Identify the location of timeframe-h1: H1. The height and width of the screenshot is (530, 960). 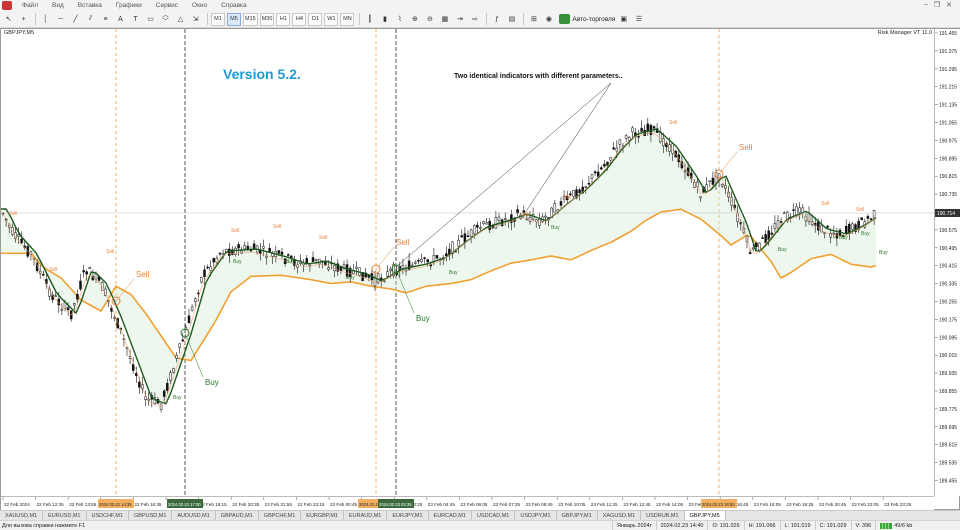
(283, 19).